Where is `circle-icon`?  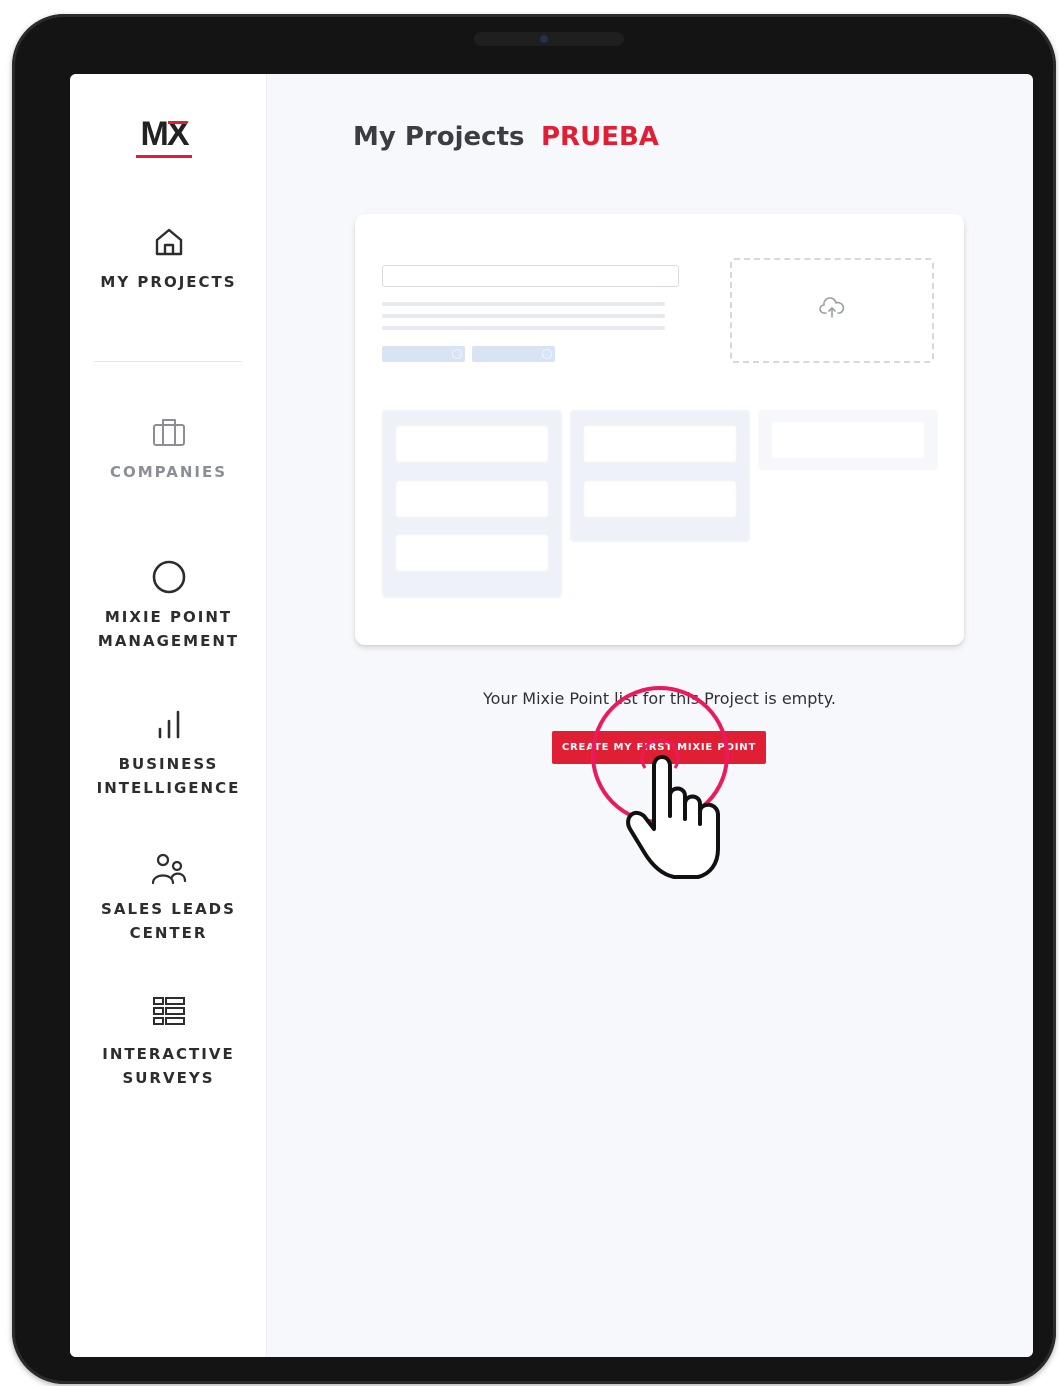
circle-icon is located at coordinates (169, 577).